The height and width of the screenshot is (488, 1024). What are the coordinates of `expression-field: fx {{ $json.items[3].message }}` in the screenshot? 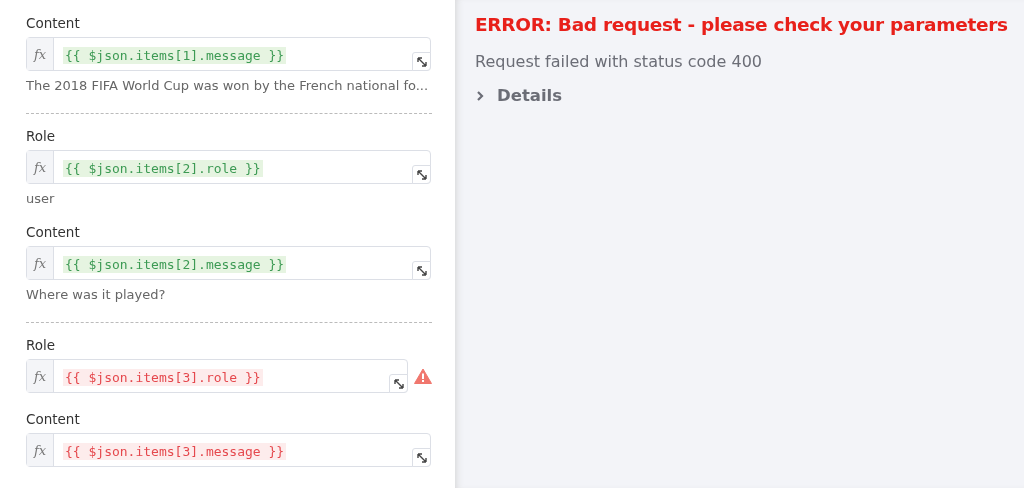 It's located at (228, 450).